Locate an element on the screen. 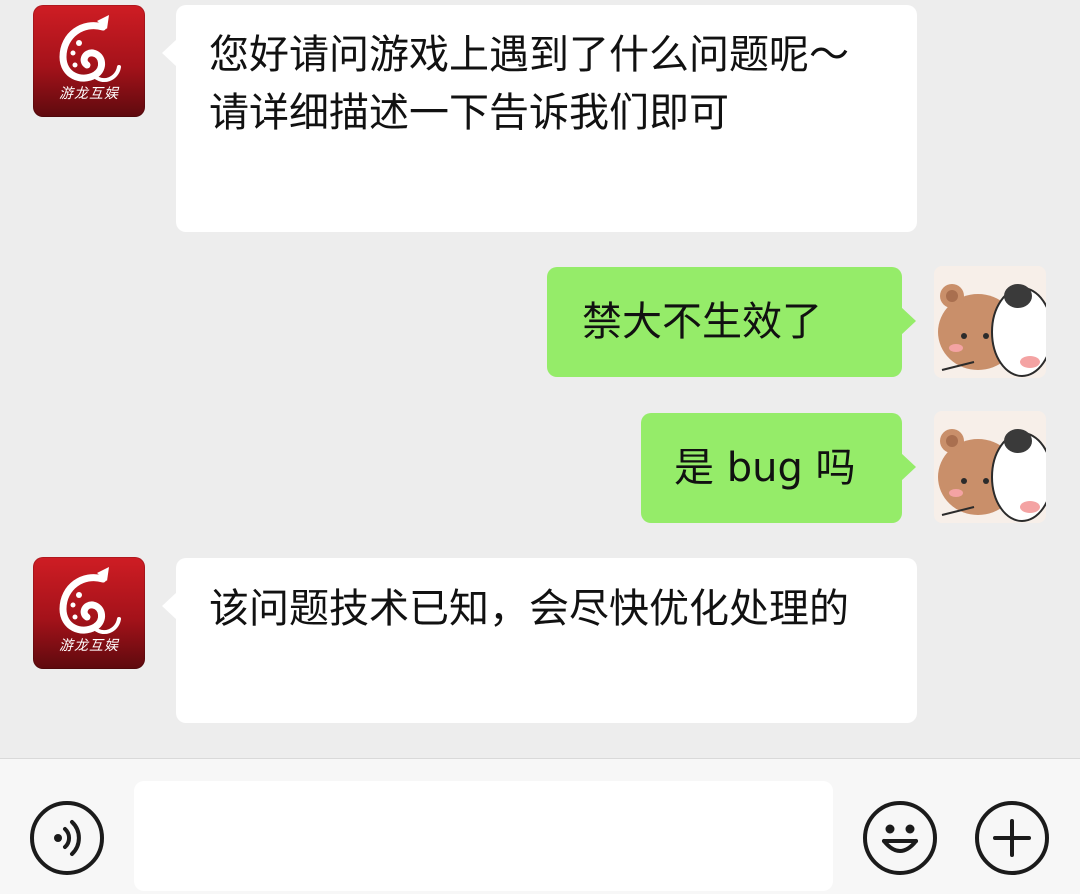 Image resolution: width=1080 pixels, height=894 pixels. message-text: 您好请问游戏上遇到了什么问题呢～请详细描述一下告诉我们即可 is located at coordinates (529, 84).